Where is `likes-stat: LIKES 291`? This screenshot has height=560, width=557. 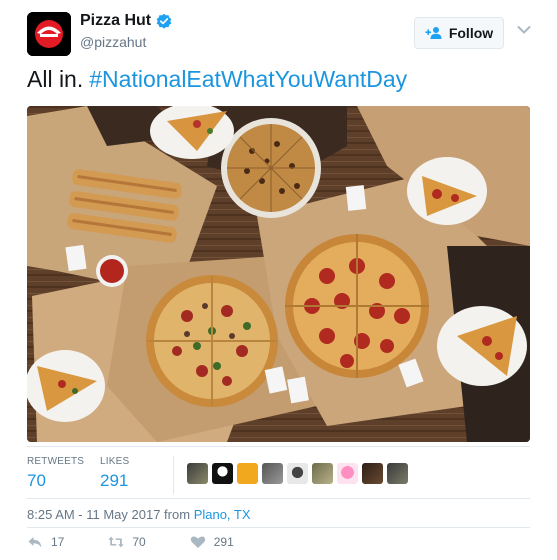
likes-stat: LIKES 291 is located at coordinates (114, 473).